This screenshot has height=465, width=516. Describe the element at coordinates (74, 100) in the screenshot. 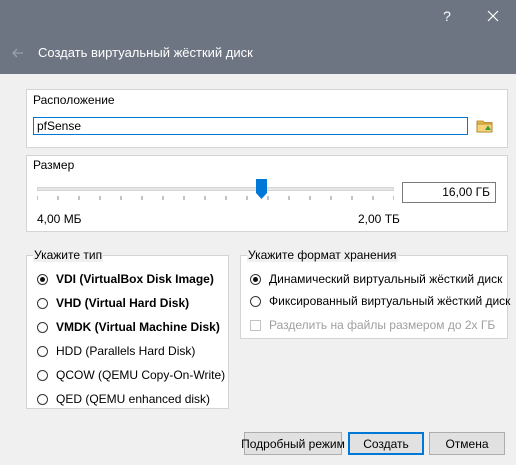

I see `location-label: Расположение` at that location.